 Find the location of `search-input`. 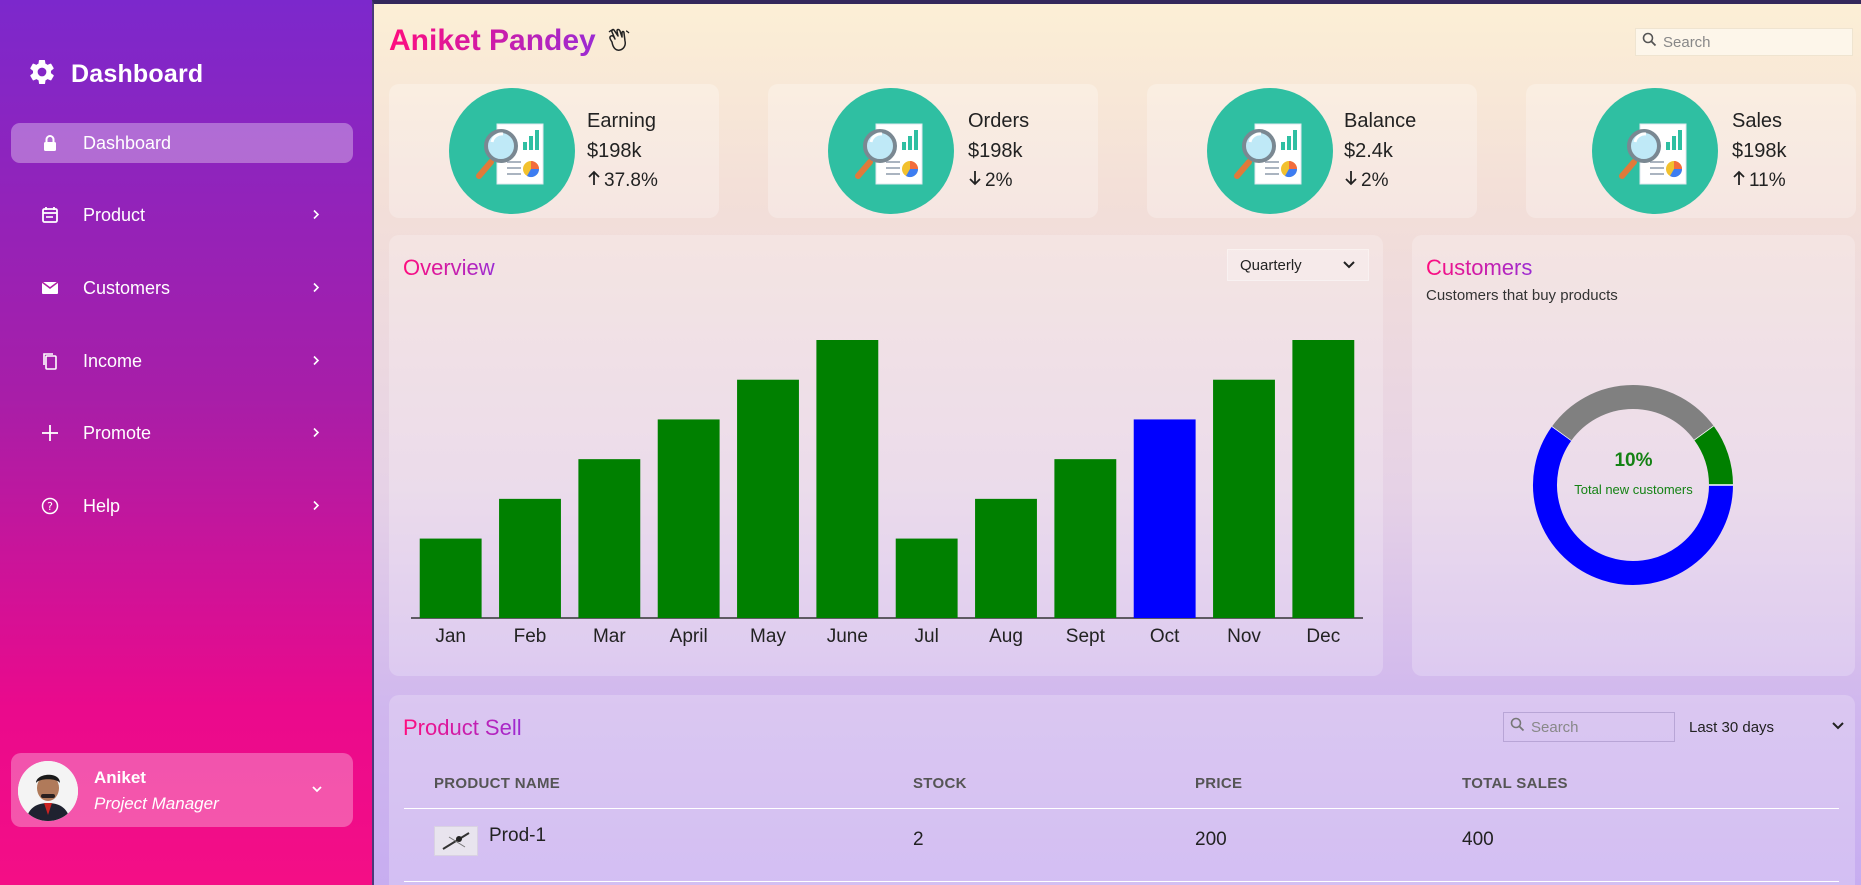

search-input is located at coordinates (1743, 42).